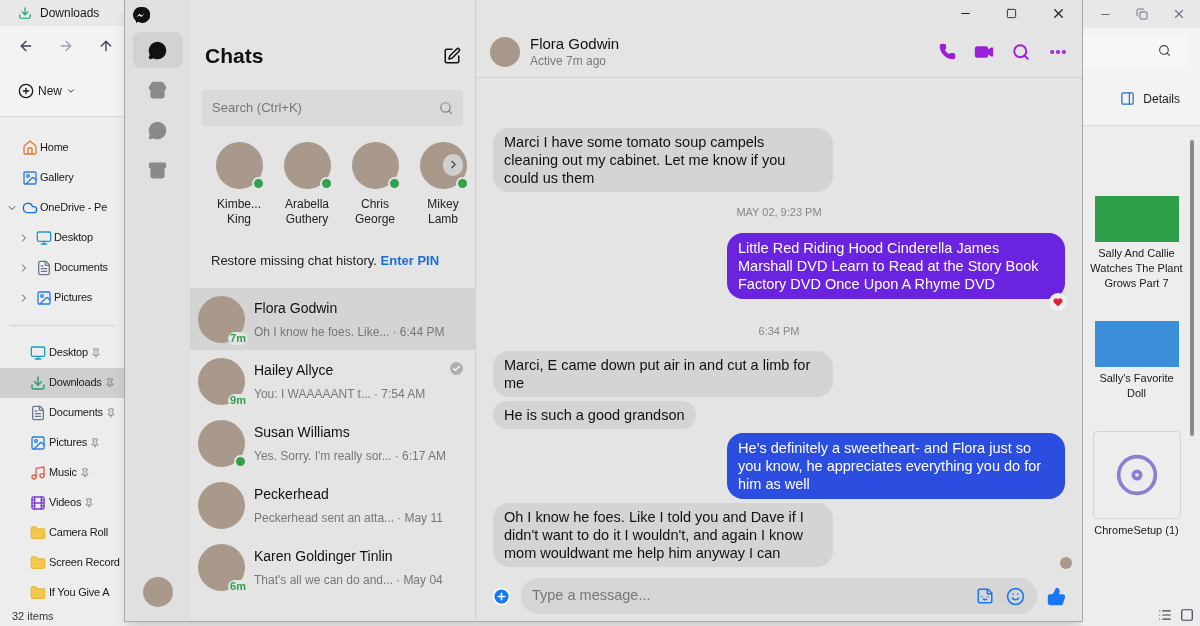 This screenshot has height=626, width=1200. I want to click on message-timestamp: MAY 02, 9:23 PM, so click(779, 212).